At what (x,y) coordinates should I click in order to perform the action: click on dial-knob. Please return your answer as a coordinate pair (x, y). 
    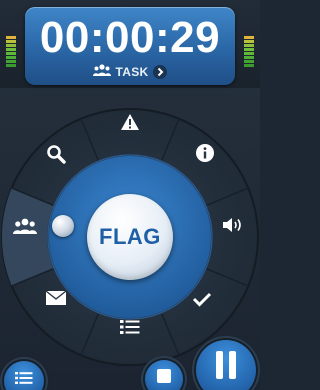
    Looking at the image, I should click on (63, 226).